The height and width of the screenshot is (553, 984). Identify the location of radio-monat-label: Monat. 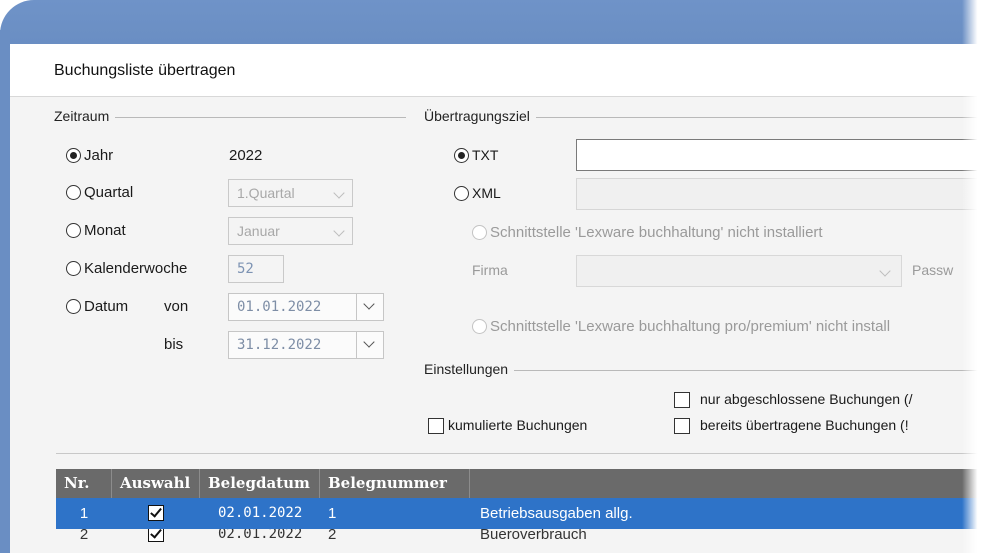
(105, 230).